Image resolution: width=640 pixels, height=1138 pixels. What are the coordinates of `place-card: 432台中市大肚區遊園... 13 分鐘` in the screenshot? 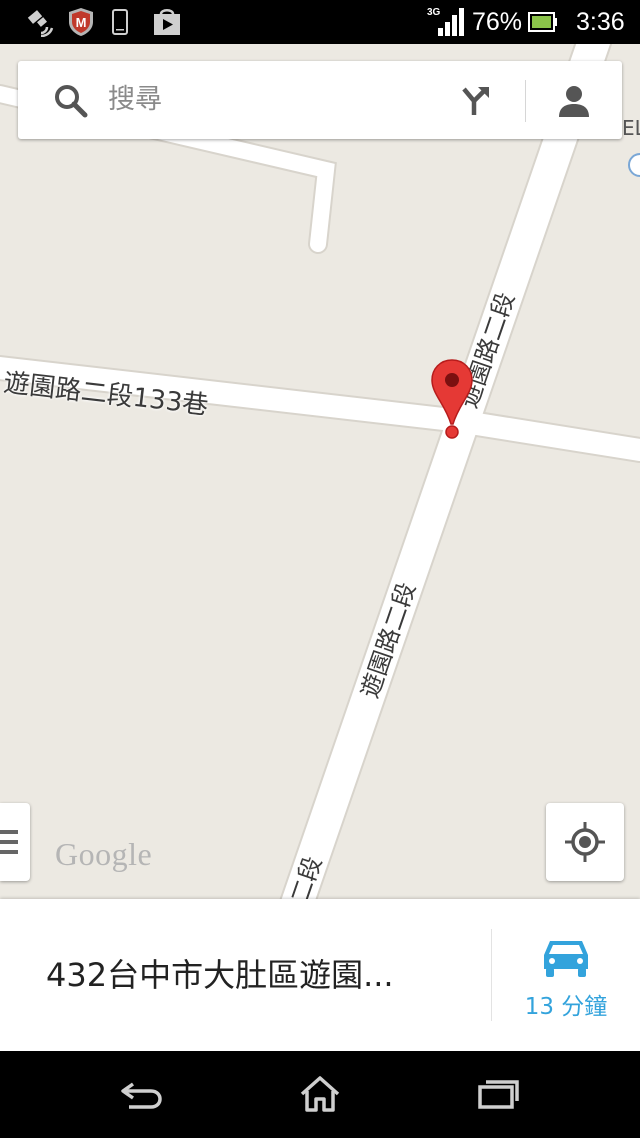 It's located at (320, 975).